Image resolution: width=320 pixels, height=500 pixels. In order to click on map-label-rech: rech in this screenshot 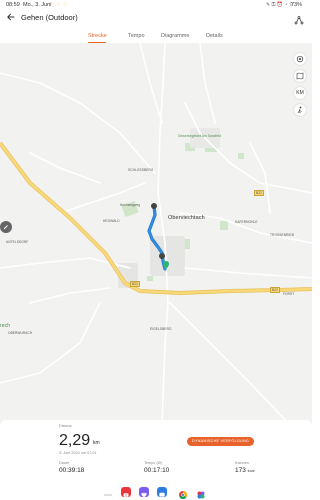, I will do `click(5, 326)`.